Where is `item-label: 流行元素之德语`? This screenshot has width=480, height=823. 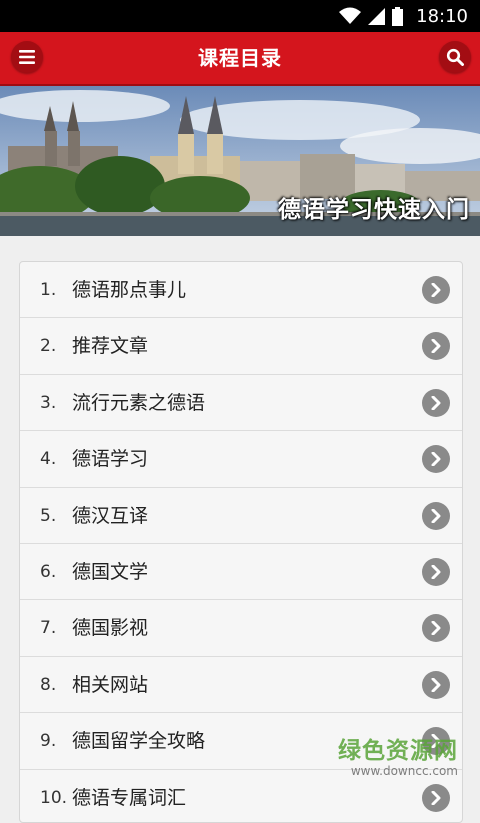 item-label: 流行元素之德语 is located at coordinates (139, 402).